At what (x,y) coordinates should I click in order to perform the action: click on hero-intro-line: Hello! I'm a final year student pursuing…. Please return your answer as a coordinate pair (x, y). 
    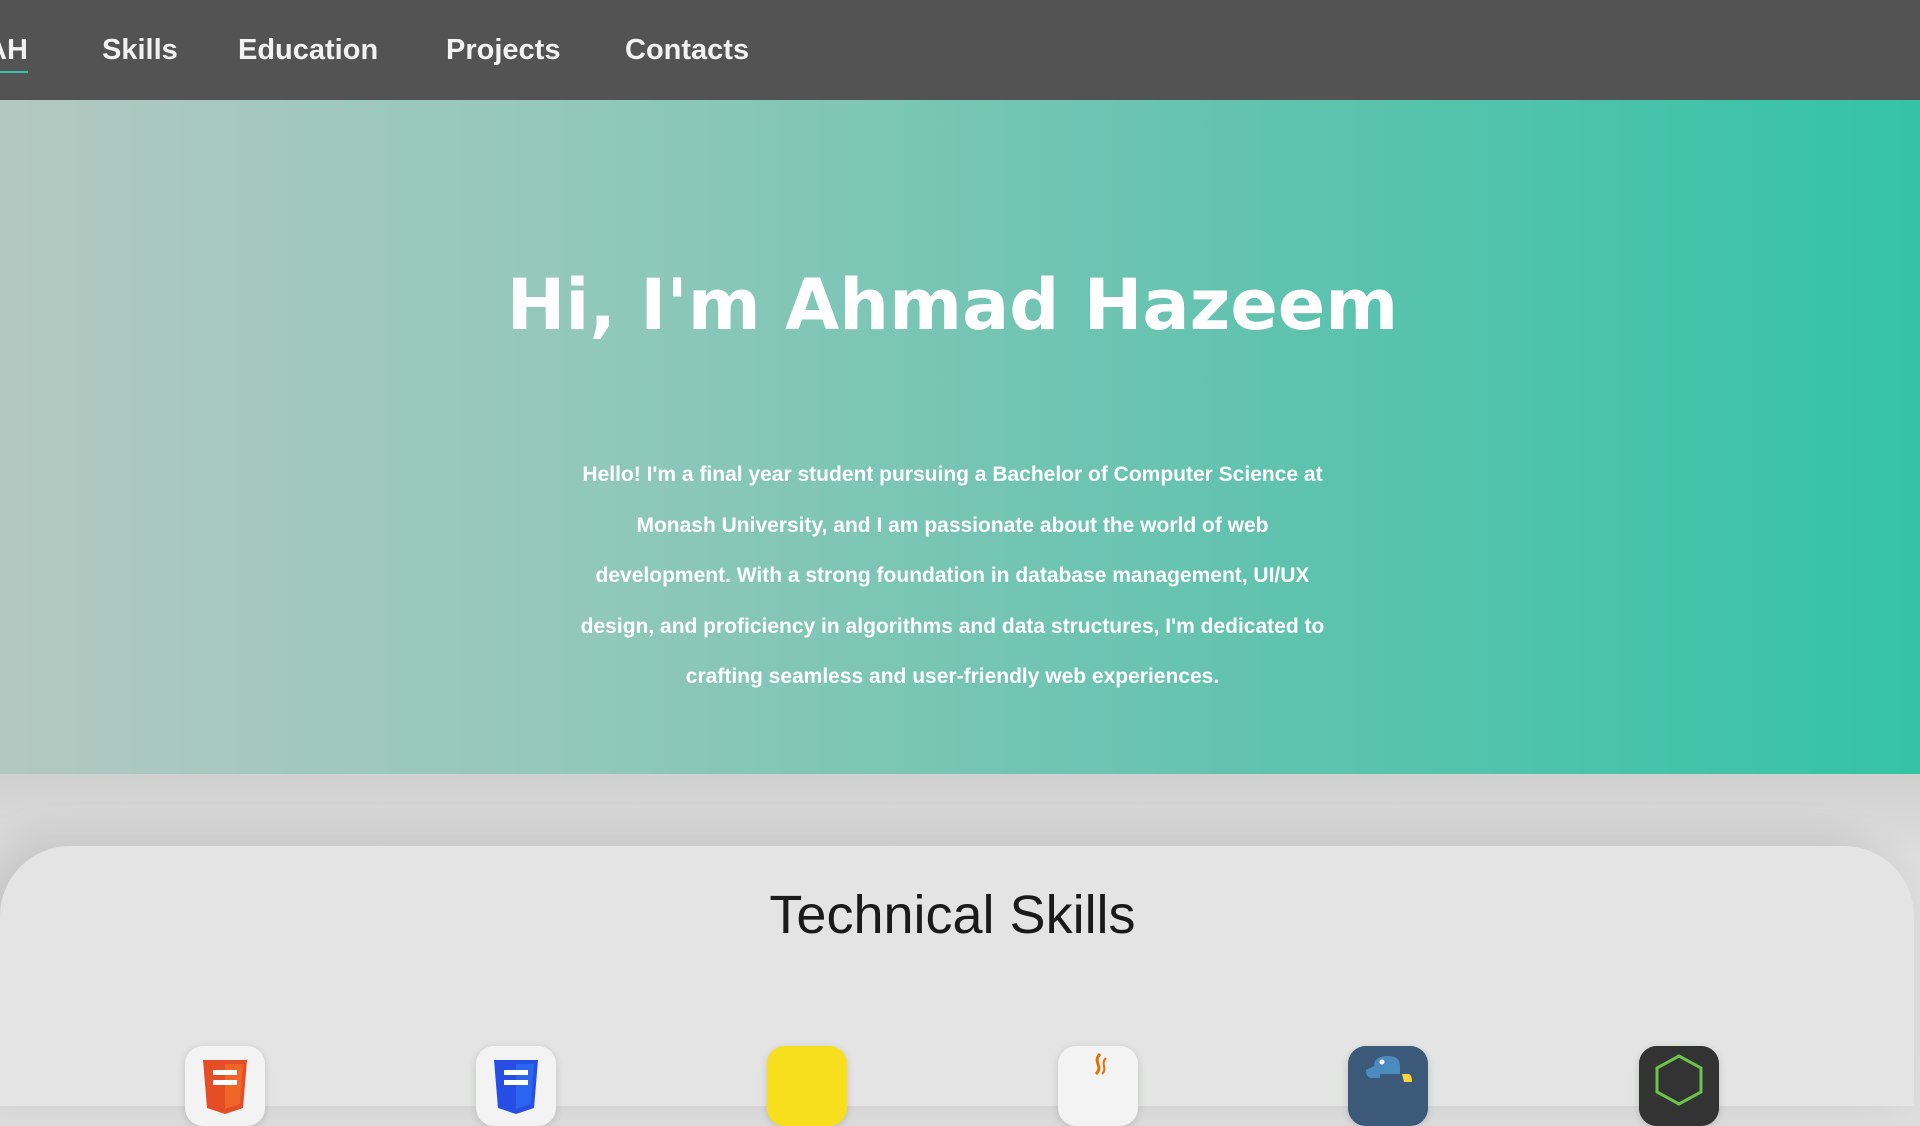
    Looking at the image, I should click on (952, 474).